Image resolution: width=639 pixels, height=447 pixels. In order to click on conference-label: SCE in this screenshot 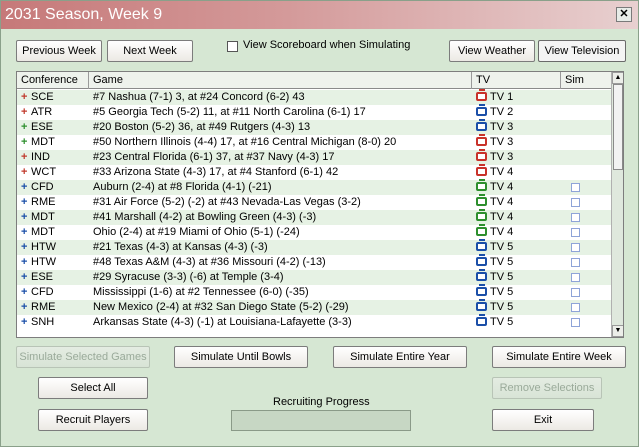, I will do `click(42, 97)`.